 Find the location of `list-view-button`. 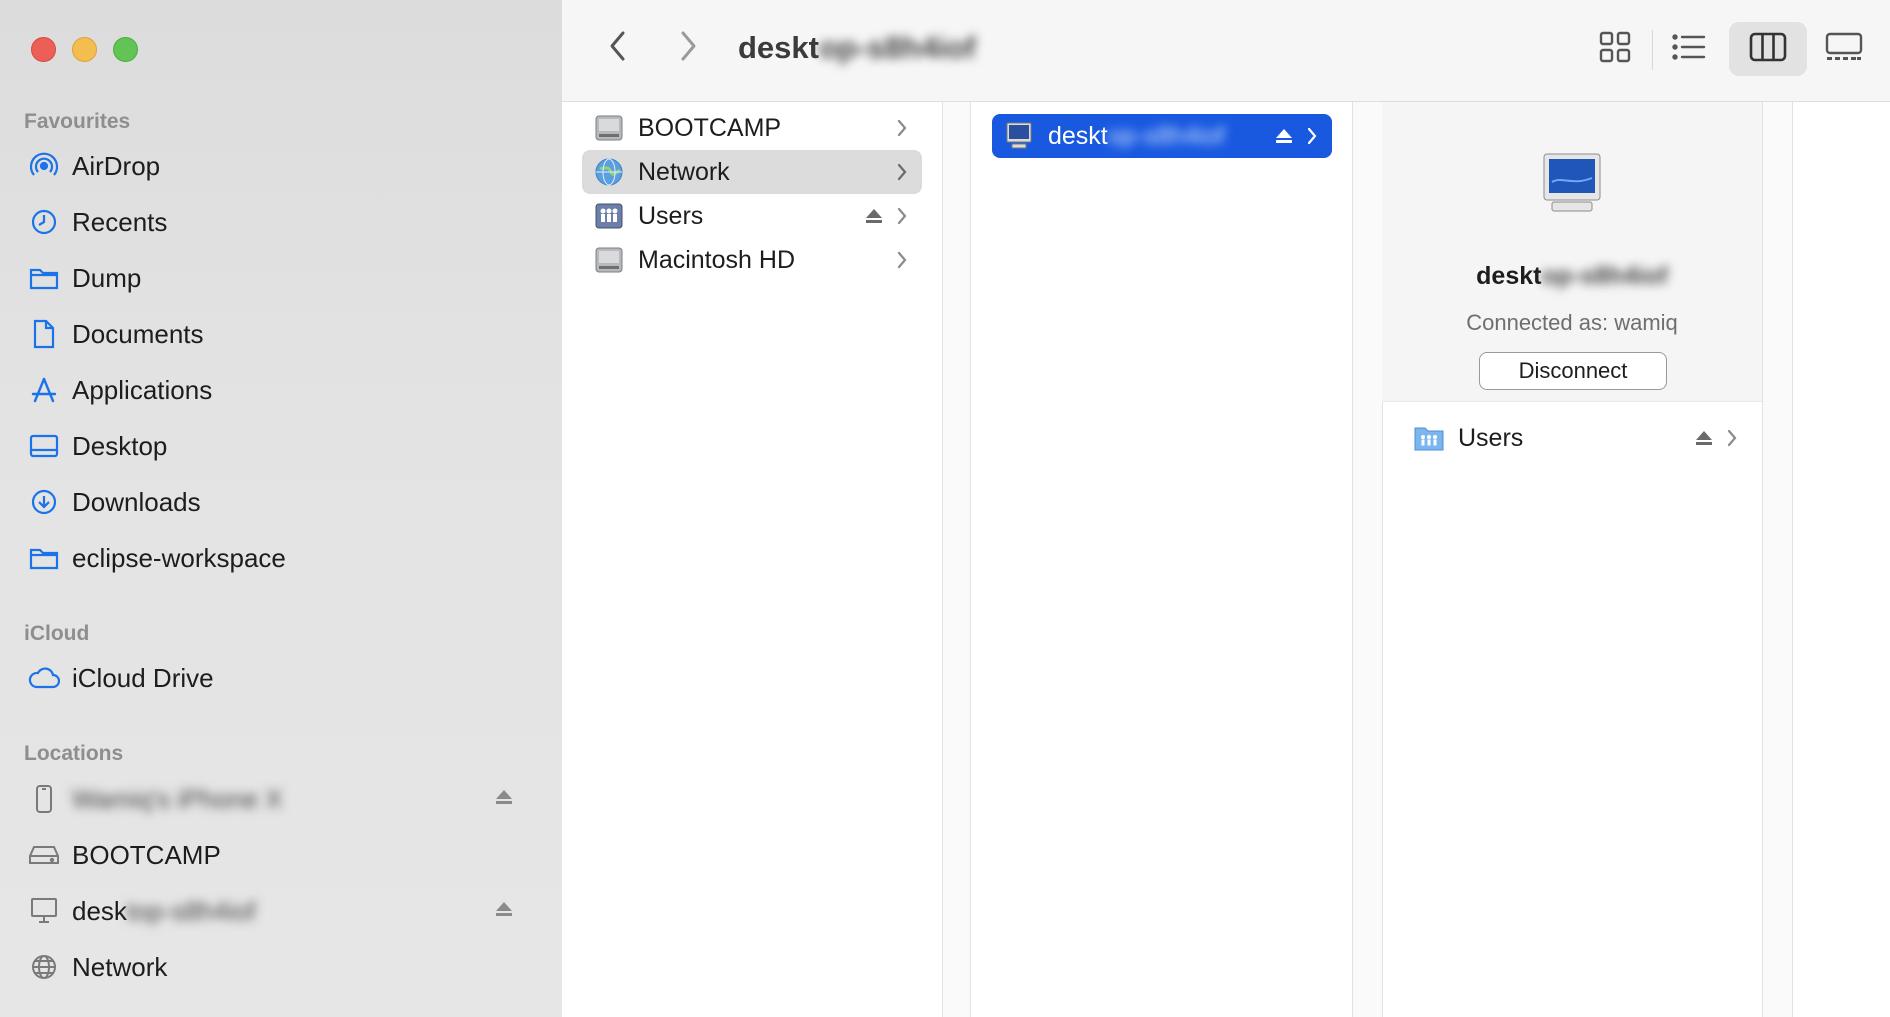

list-view-button is located at coordinates (1689, 49).